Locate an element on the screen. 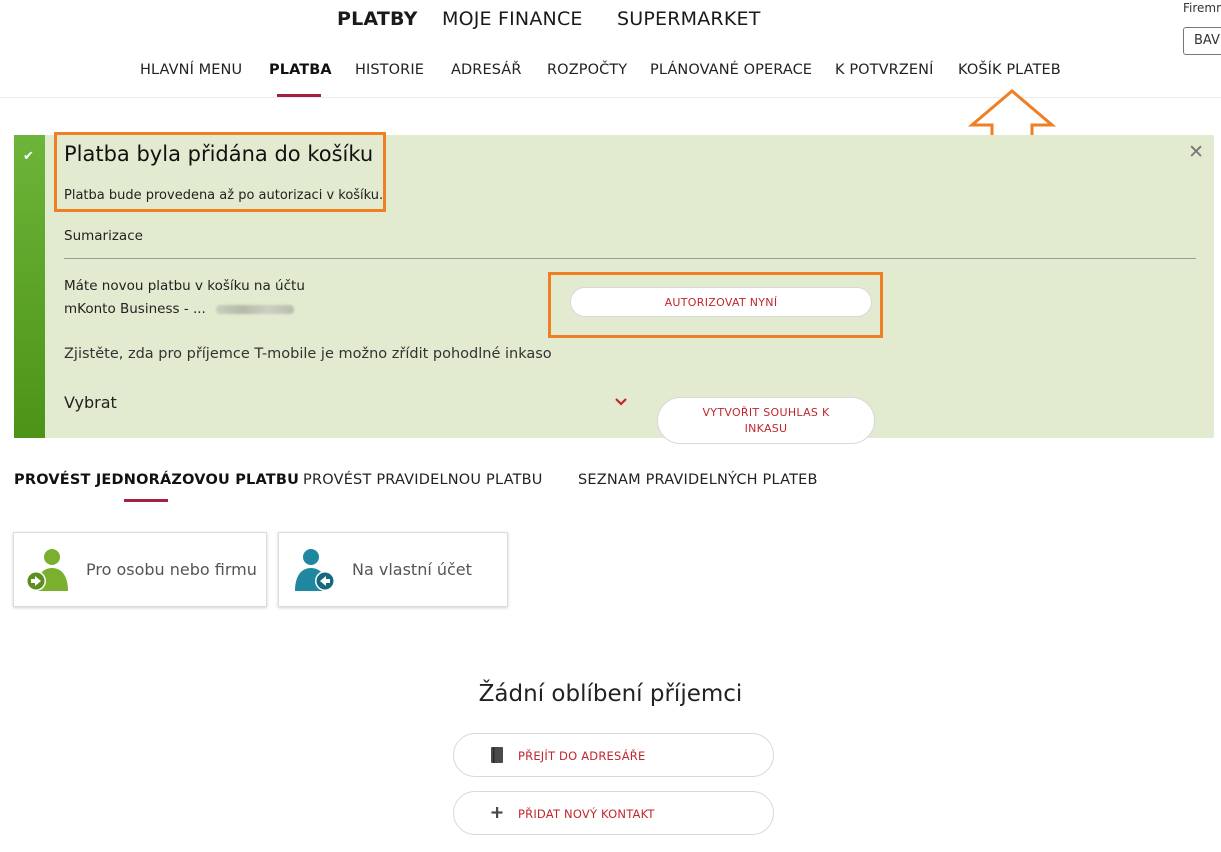  chevron-down-icon is located at coordinates (621, 402).